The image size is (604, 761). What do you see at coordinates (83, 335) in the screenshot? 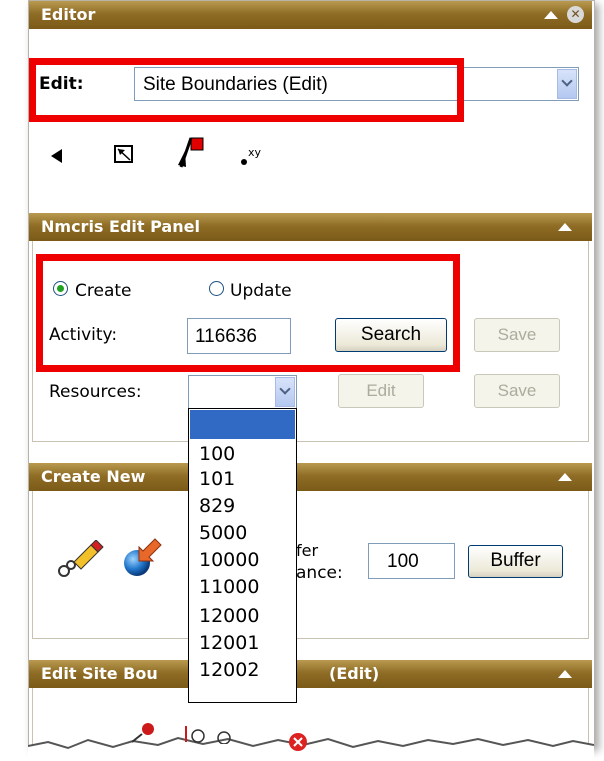
I see `activity-label: Activity:` at bounding box center [83, 335].